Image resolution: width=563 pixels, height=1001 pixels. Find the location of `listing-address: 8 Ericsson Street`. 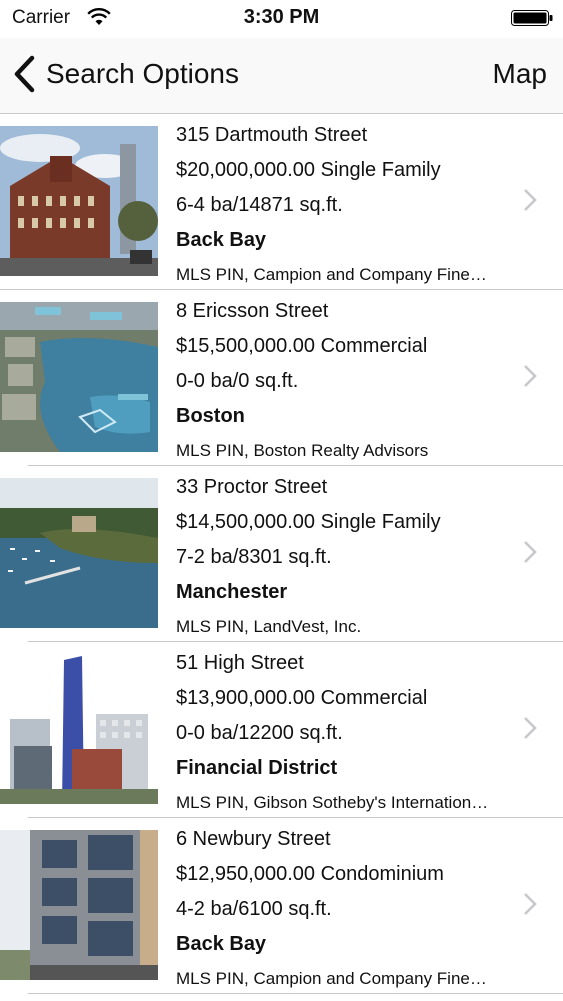

listing-address: 8 Ericsson Street is located at coordinates (252, 311).